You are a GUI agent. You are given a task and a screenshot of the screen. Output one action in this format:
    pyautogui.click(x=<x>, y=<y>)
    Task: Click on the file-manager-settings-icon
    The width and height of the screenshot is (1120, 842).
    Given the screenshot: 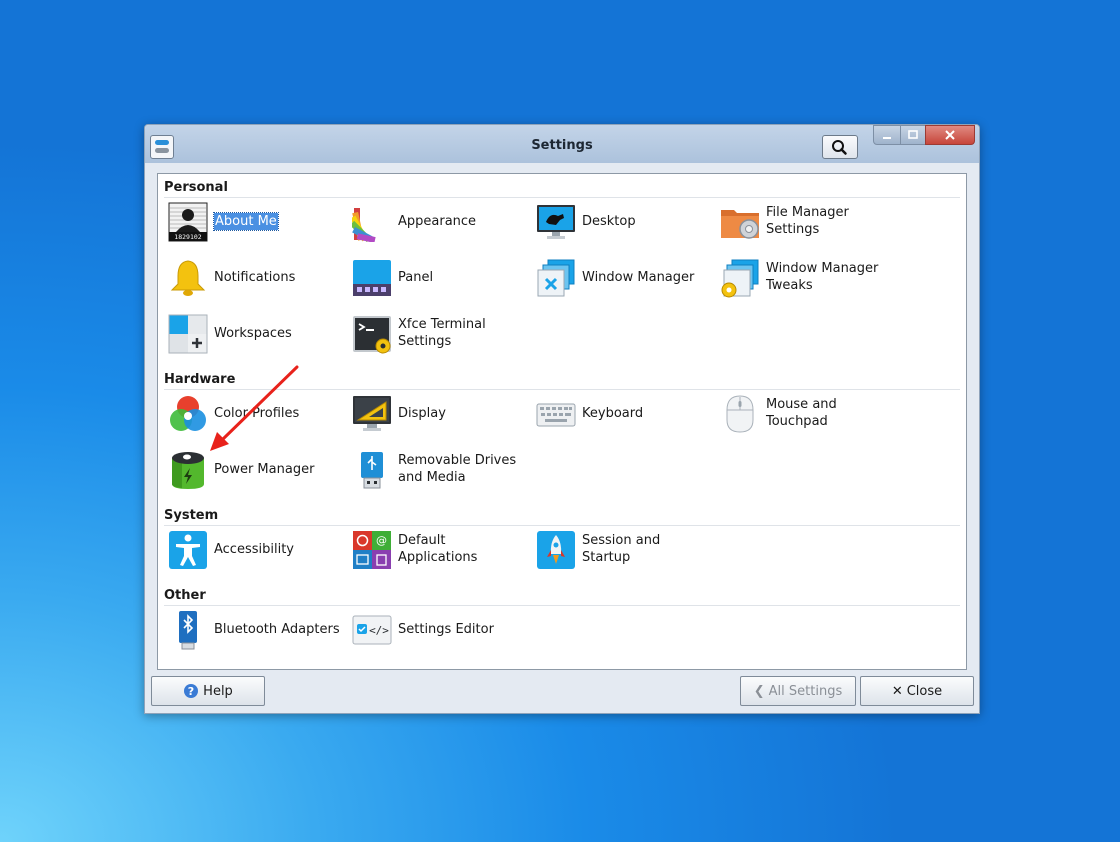 What is the action you would take?
    pyautogui.click(x=740, y=224)
    